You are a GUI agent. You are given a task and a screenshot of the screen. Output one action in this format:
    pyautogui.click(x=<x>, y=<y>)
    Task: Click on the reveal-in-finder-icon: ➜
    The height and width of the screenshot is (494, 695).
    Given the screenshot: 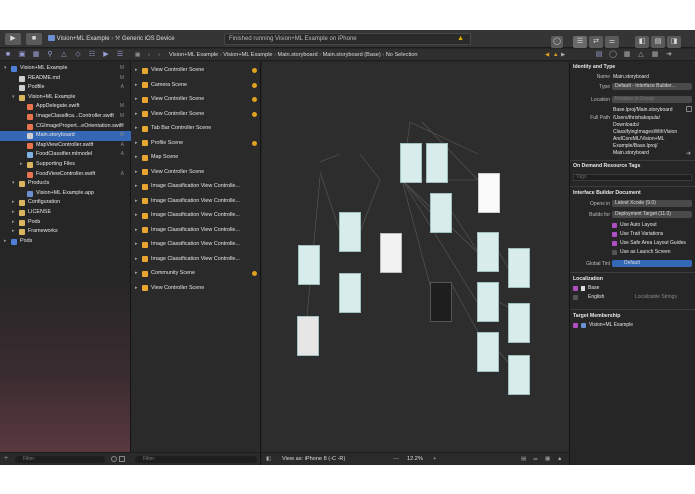 What is the action you would take?
    pyautogui.click(x=688, y=153)
    